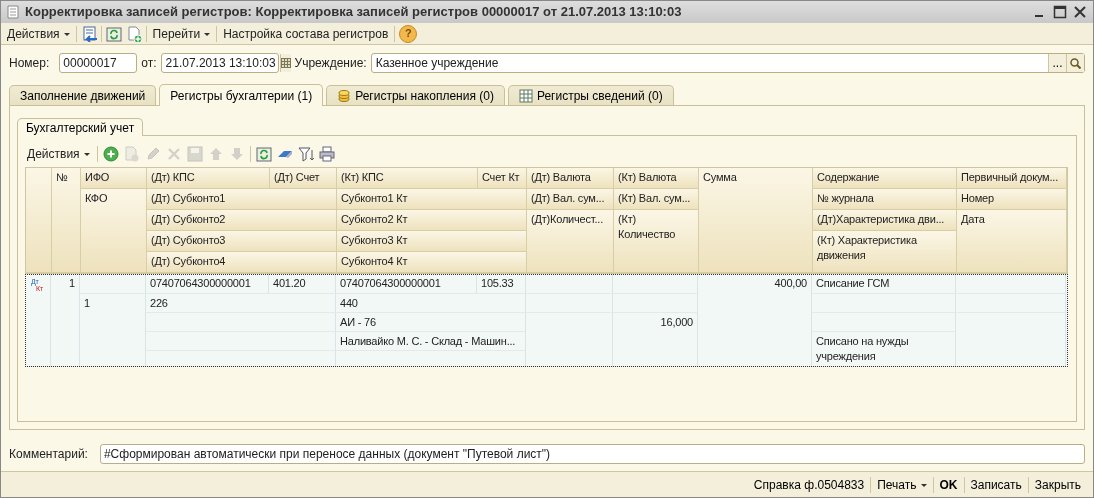 This screenshot has height=498, width=1094. I want to click on coins-icon, so click(344, 95).